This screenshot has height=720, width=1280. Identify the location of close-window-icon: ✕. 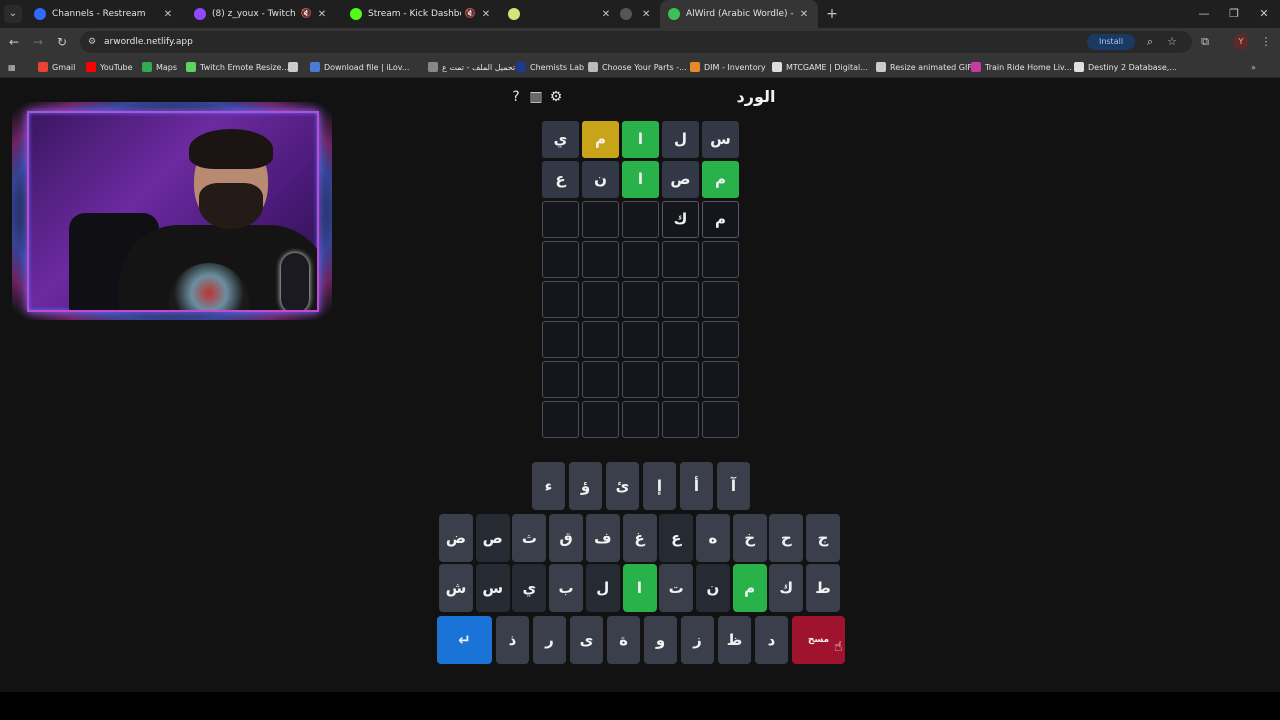
(1264, 14).